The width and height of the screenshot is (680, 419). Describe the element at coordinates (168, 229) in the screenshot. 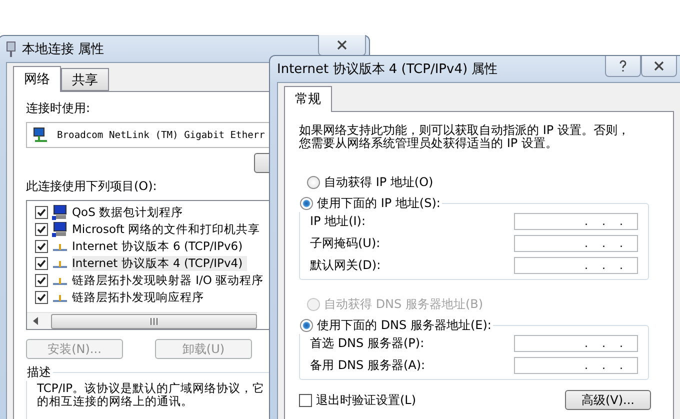

I see `list-item: Microsoft 网络的文件和打印机共享` at that location.